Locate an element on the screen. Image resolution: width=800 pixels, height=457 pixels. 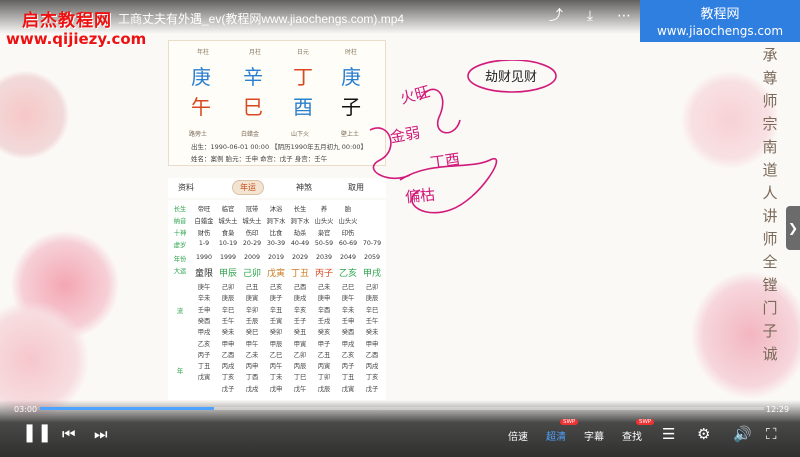
grid-cell: 乙丑 is located at coordinates (324, 355).